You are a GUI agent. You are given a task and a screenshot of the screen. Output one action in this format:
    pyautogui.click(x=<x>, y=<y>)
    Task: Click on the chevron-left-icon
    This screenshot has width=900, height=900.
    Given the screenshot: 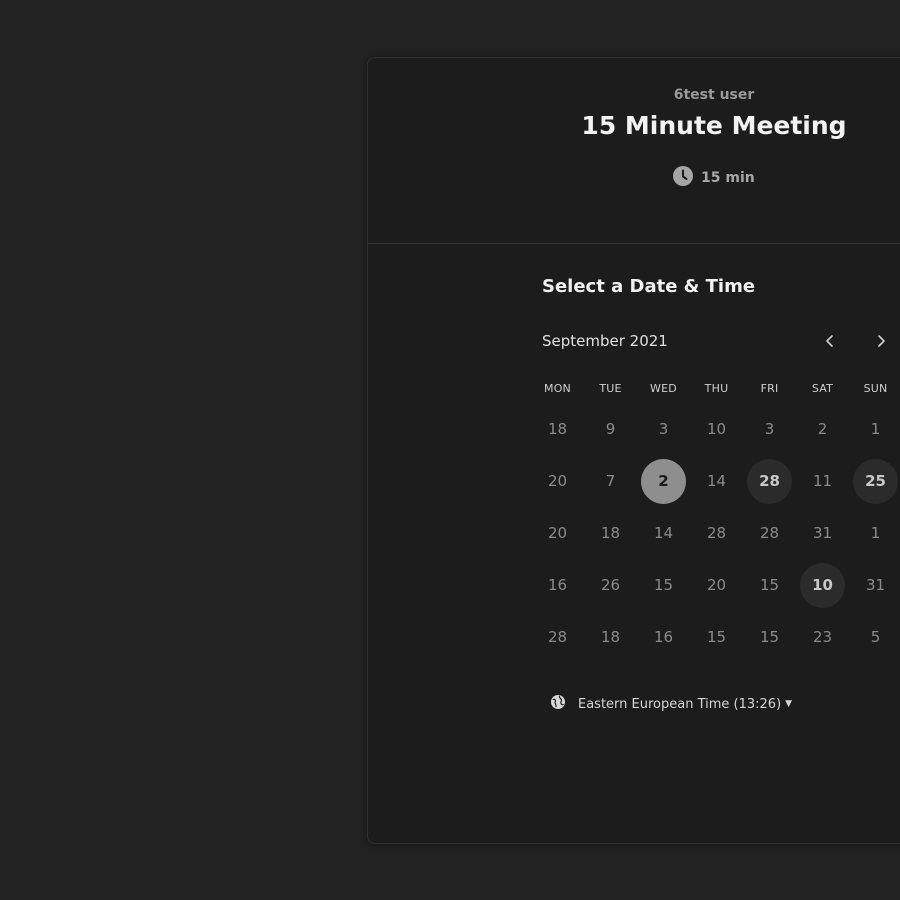 What is the action you would take?
    pyautogui.click(x=830, y=342)
    